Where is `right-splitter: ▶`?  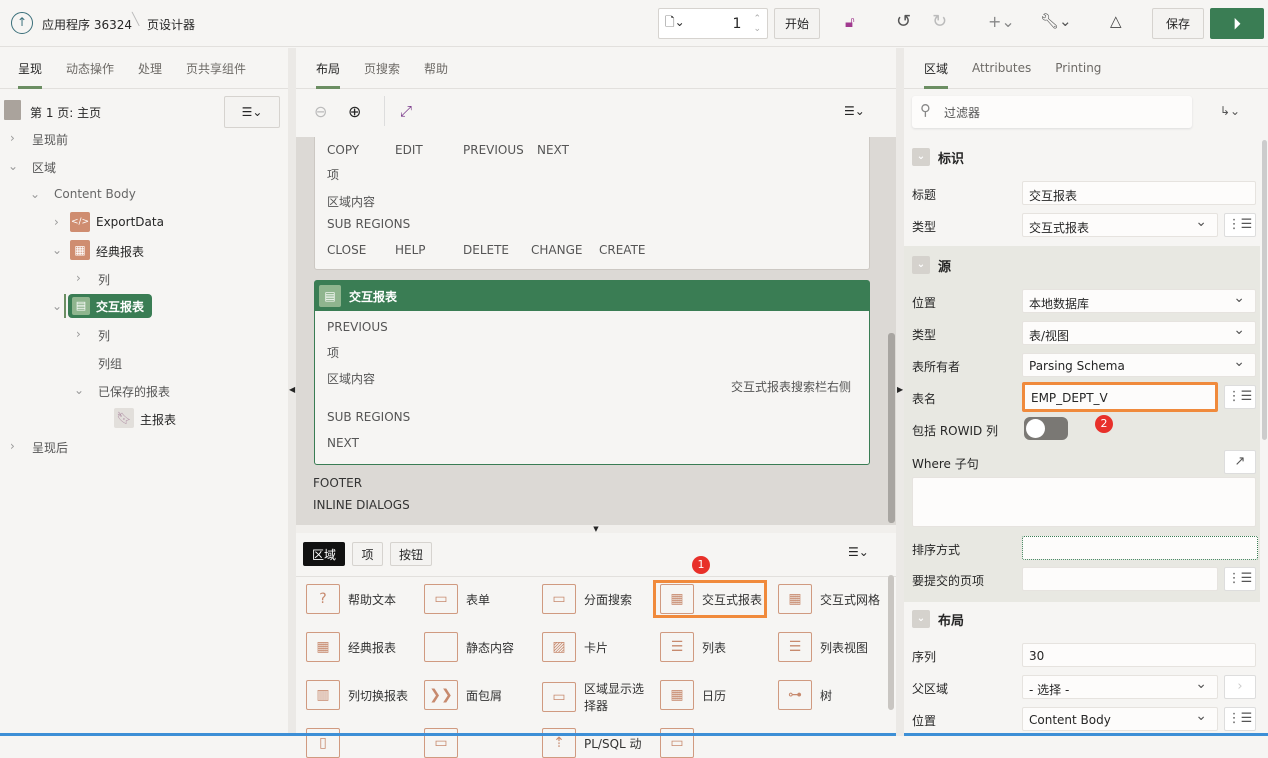
right-splitter: ▶ is located at coordinates (900, 392).